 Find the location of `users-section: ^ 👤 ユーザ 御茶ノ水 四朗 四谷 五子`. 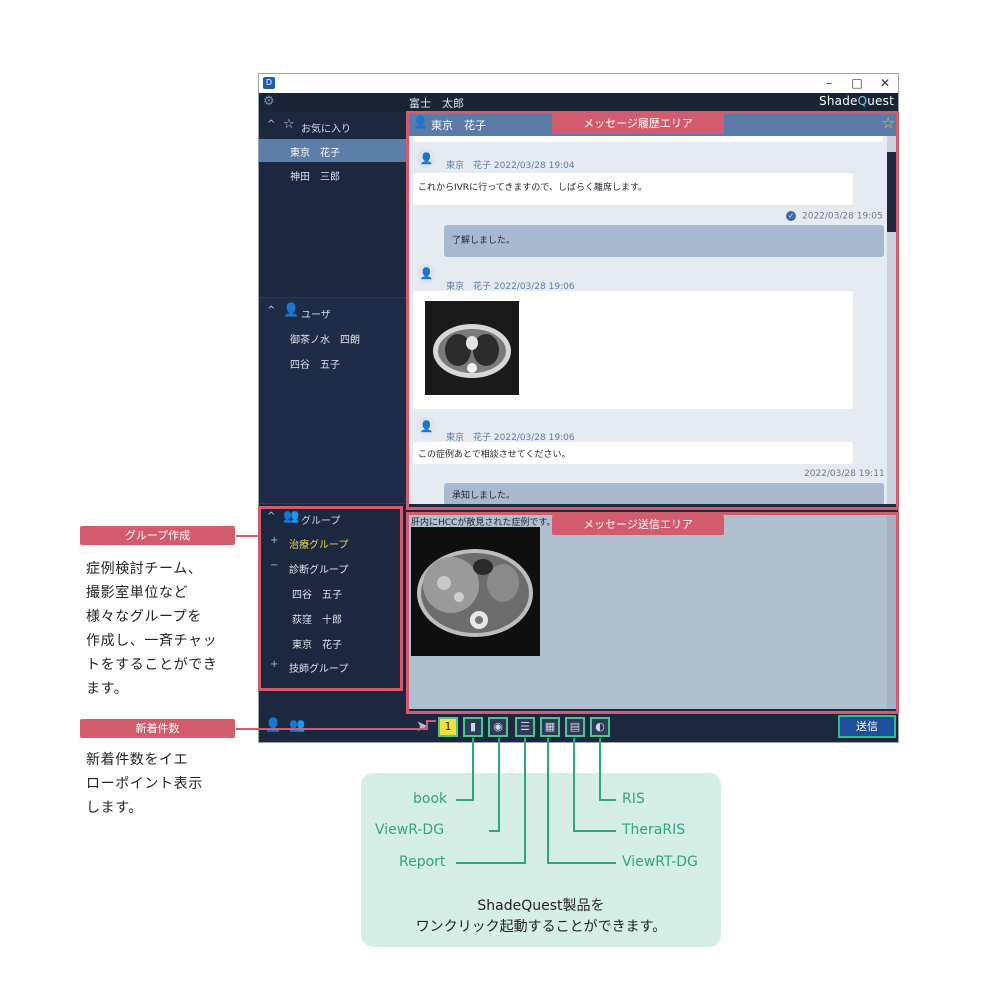

users-section: ^ 👤 ユーザ 御茶ノ水 四朗 四谷 五子 is located at coordinates (334, 400).